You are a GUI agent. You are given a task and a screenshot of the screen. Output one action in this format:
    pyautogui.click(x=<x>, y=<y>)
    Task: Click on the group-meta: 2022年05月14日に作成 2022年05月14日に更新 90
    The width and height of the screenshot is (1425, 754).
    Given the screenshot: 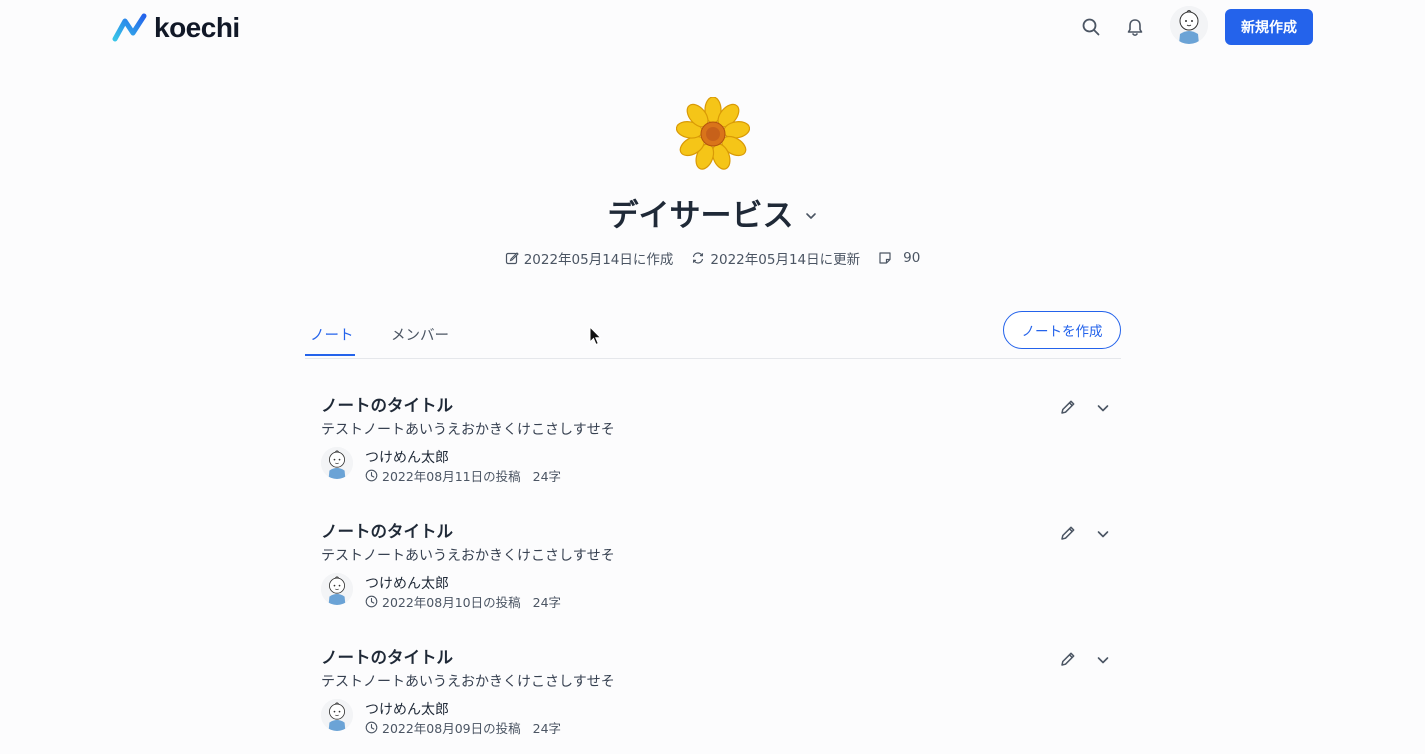 What is the action you would take?
    pyautogui.click(x=712, y=258)
    